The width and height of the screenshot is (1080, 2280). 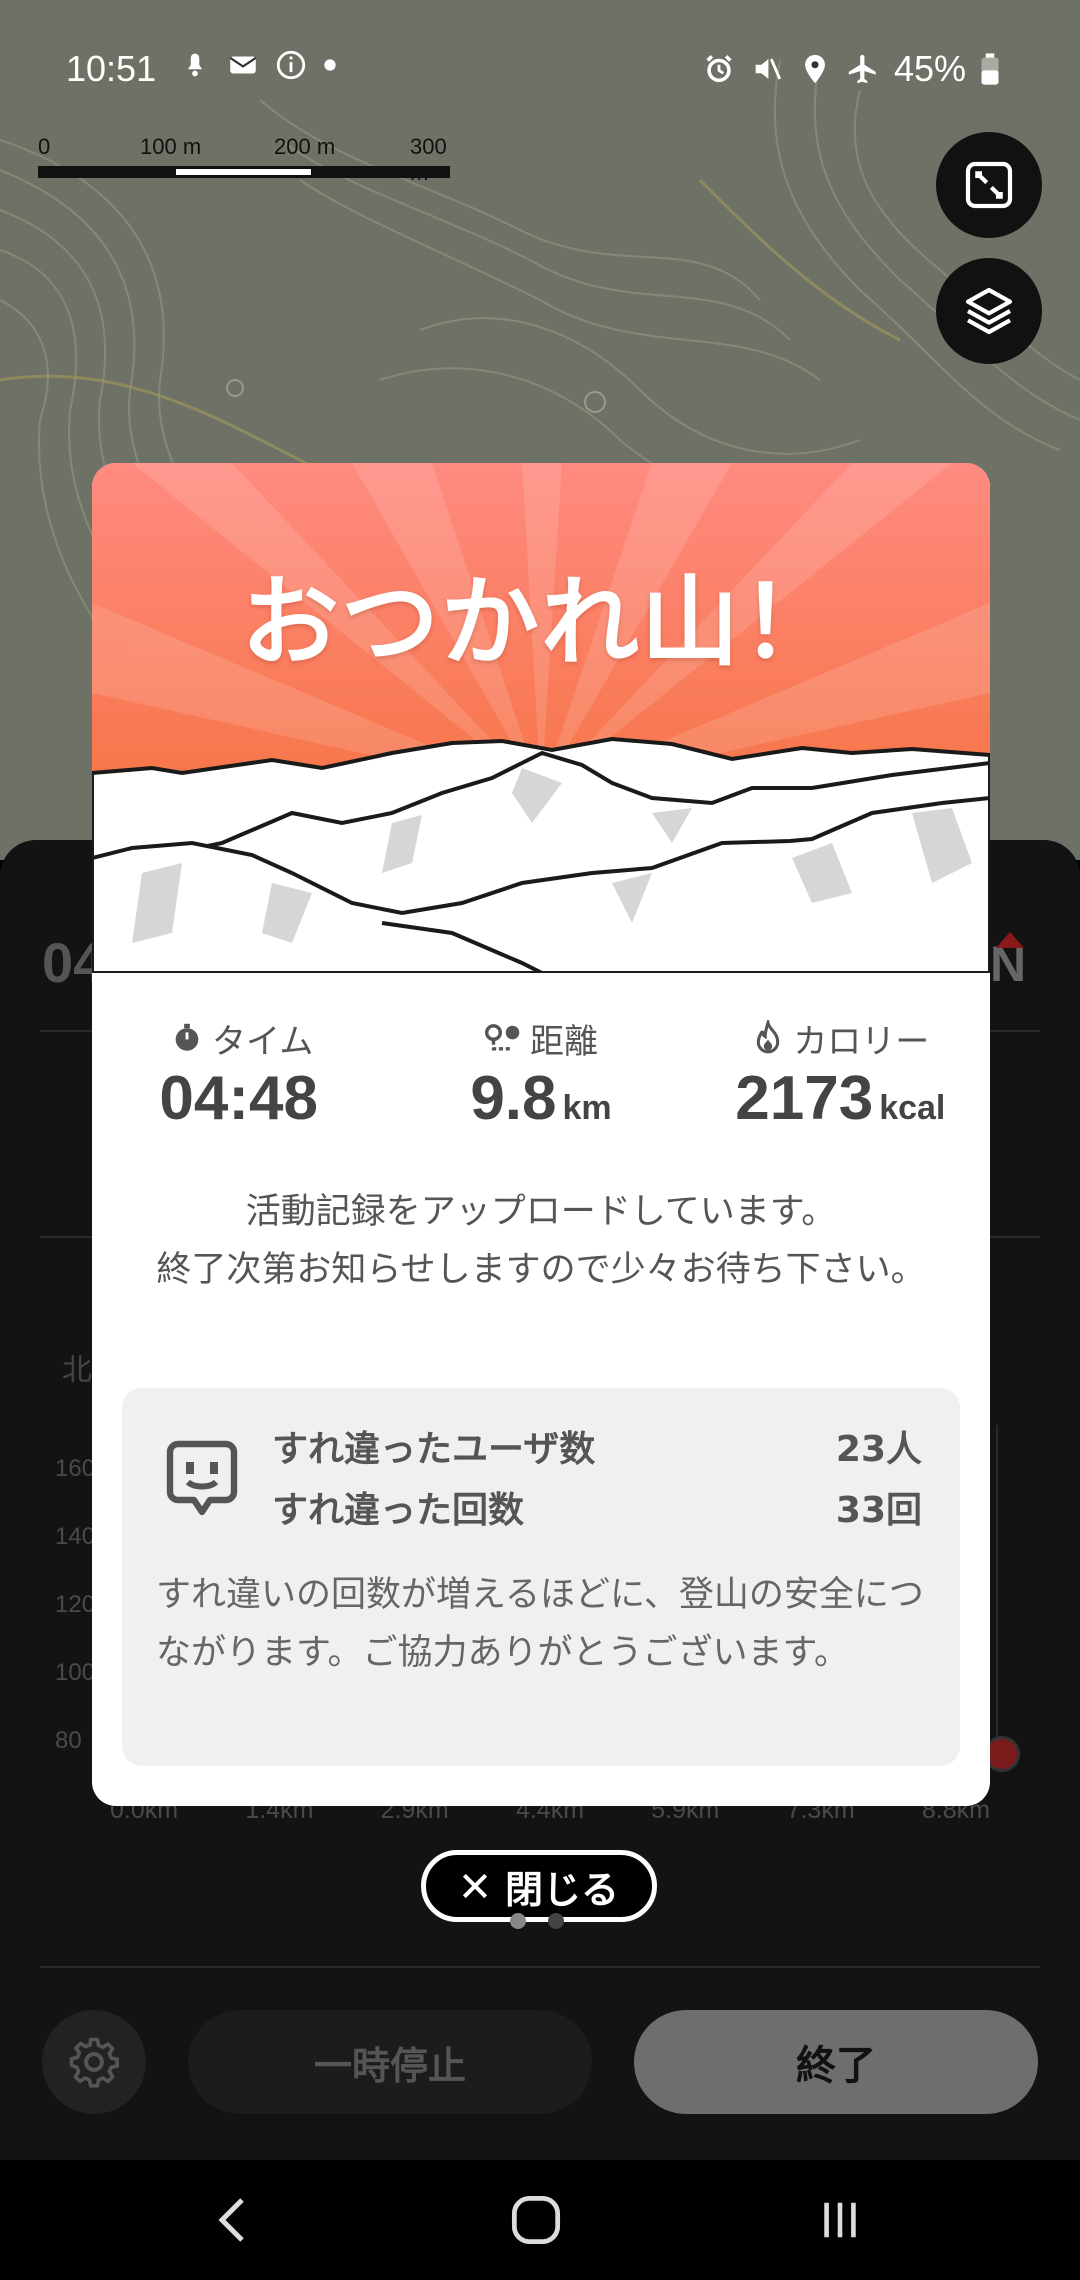 What do you see at coordinates (398, 1510) in the screenshot?
I see `pass-count-label: すれ違った回数` at bounding box center [398, 1510].